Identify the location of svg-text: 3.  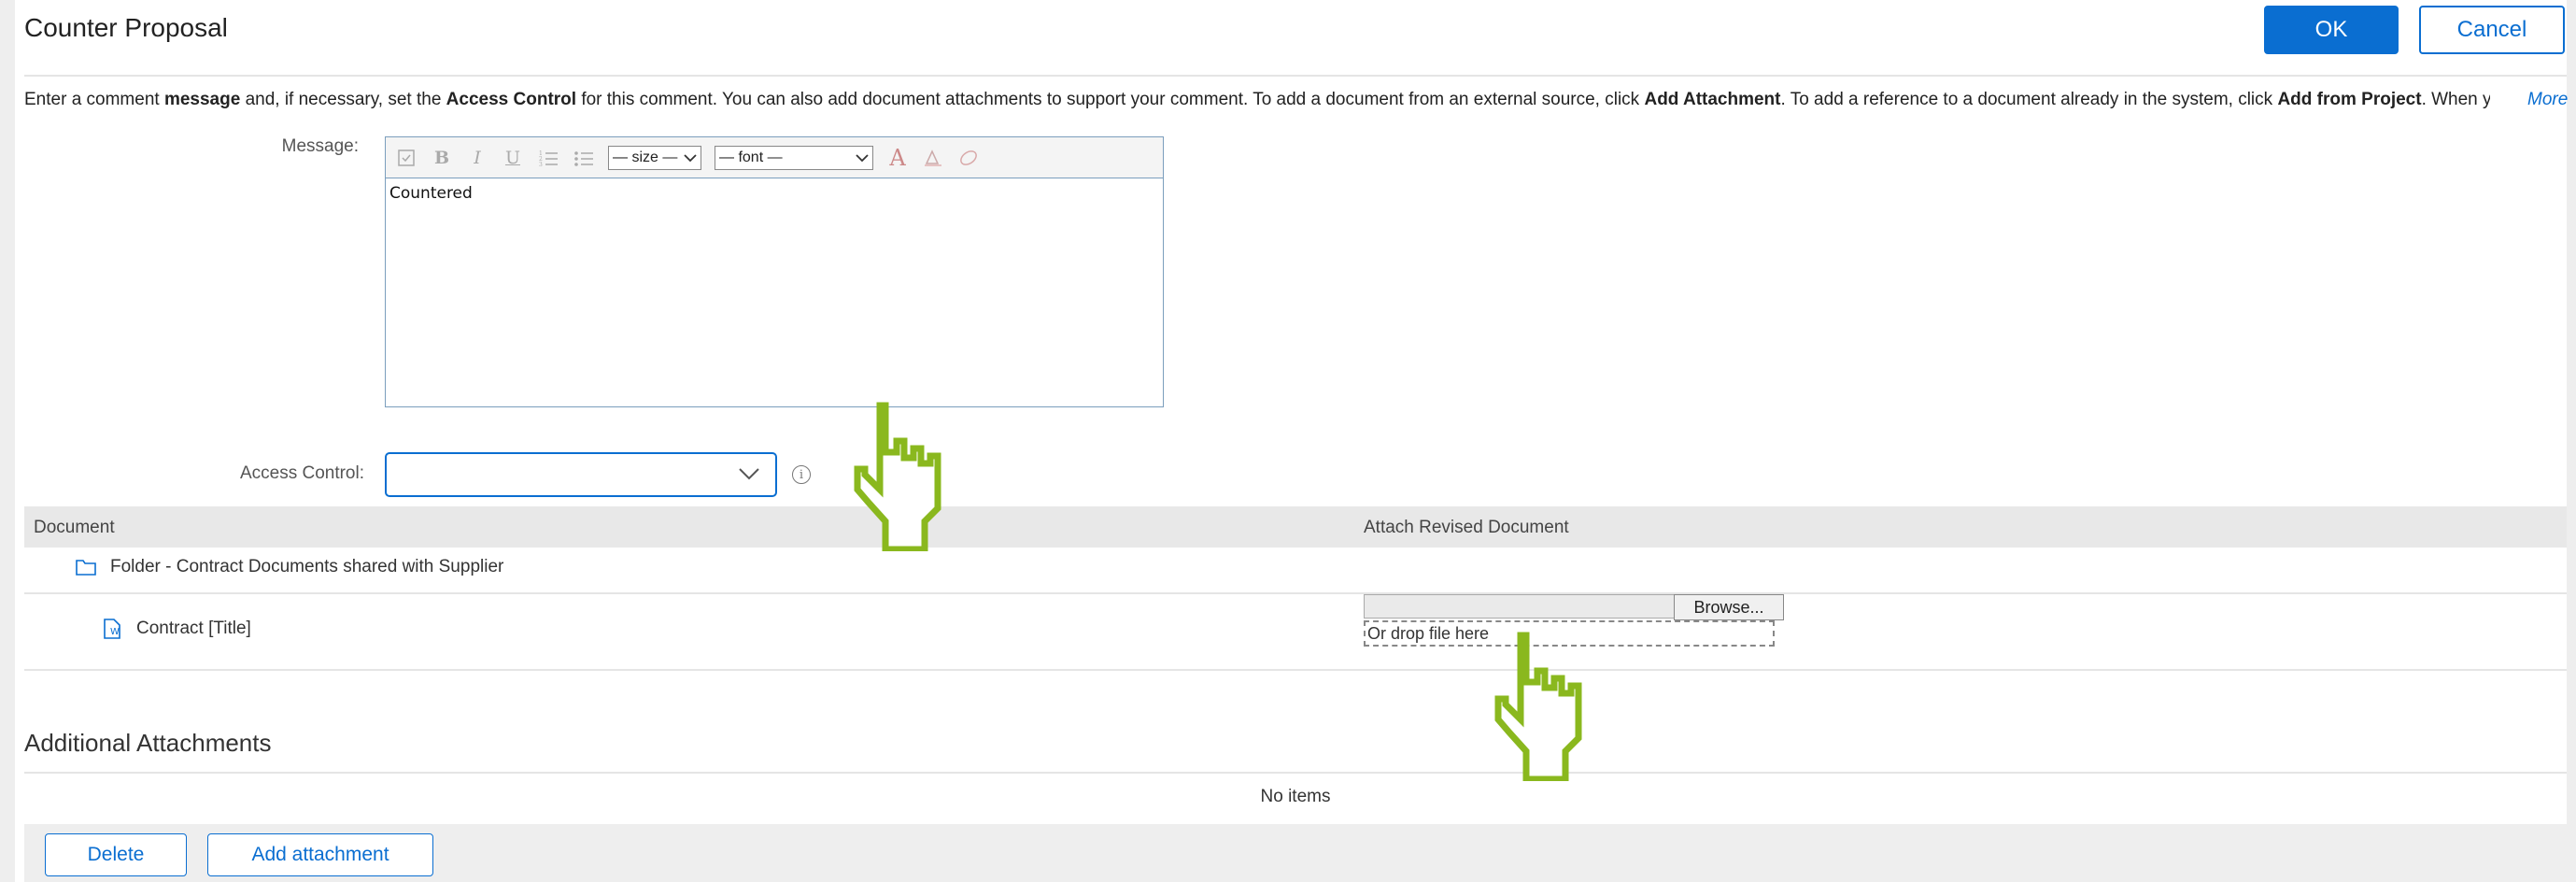
(541, 164).